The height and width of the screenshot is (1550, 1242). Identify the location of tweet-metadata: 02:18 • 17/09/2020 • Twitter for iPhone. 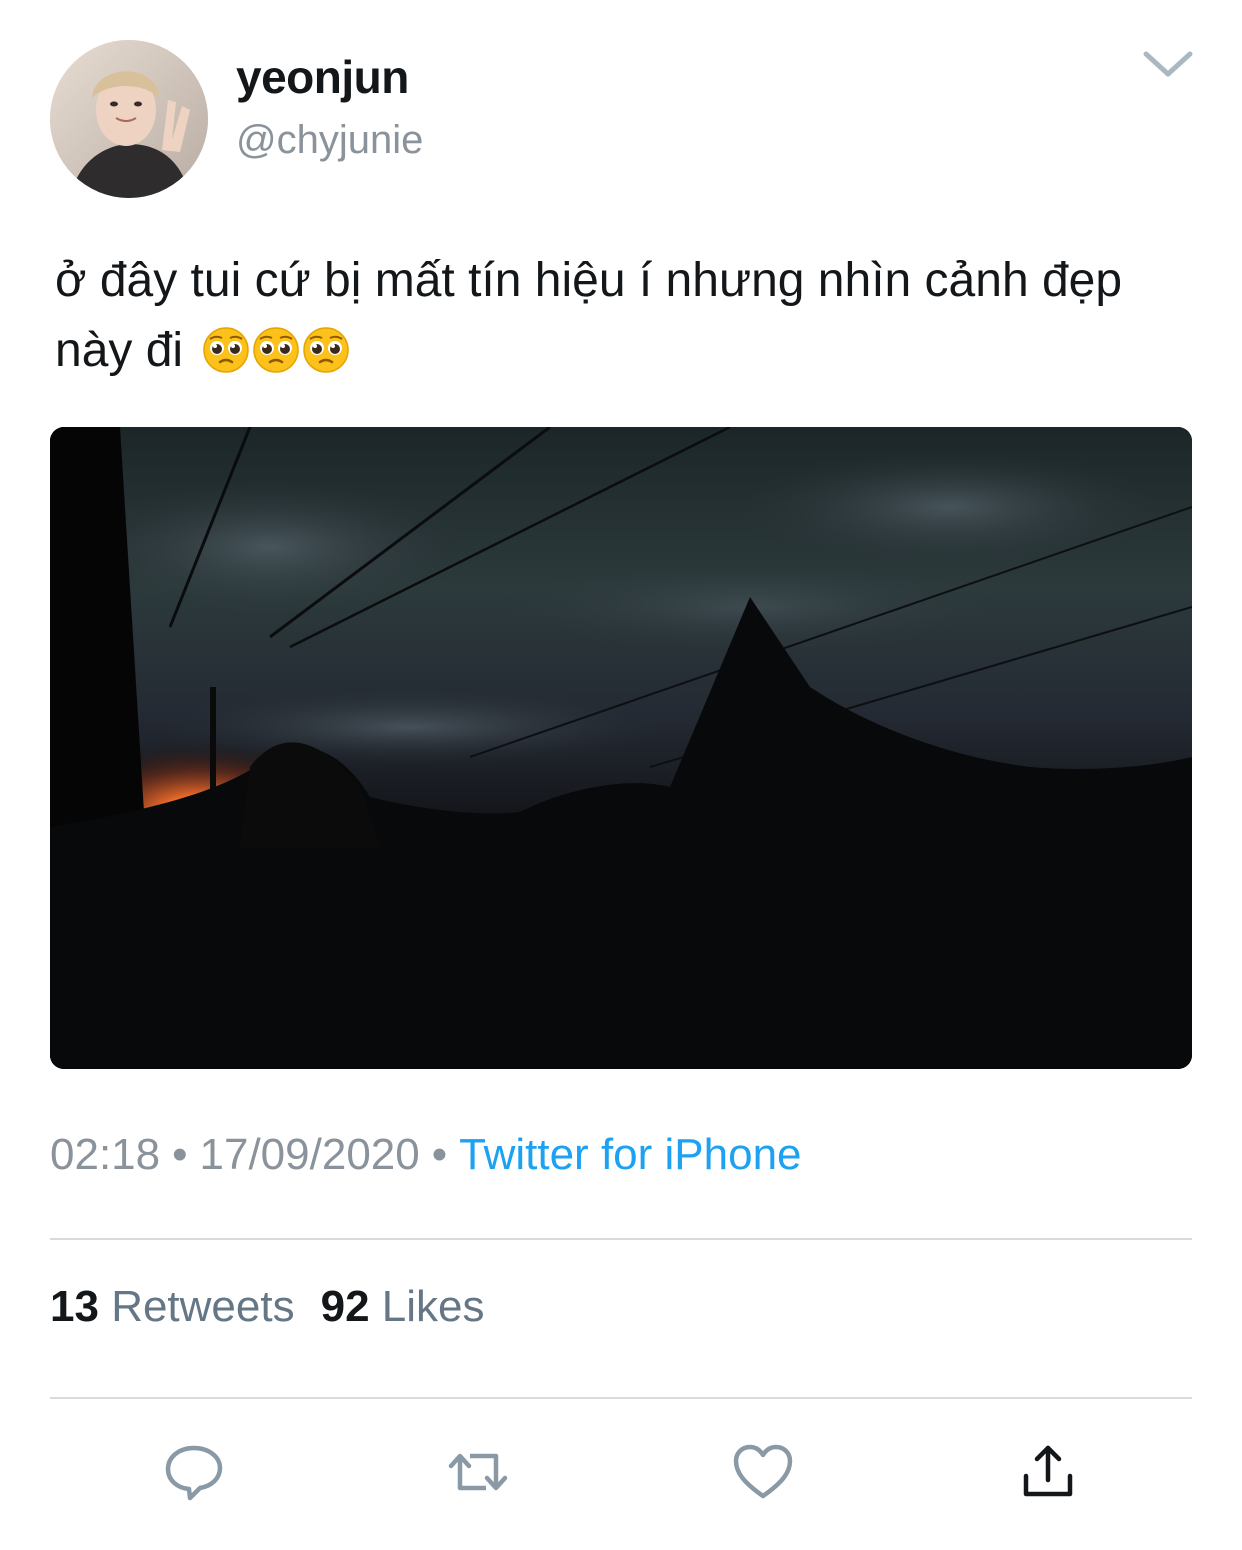
(426, 1155).